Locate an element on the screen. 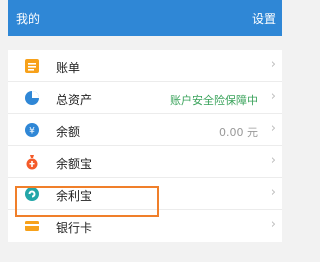  menu-item-label: 余额宝 is located at coordinates (74, 164).